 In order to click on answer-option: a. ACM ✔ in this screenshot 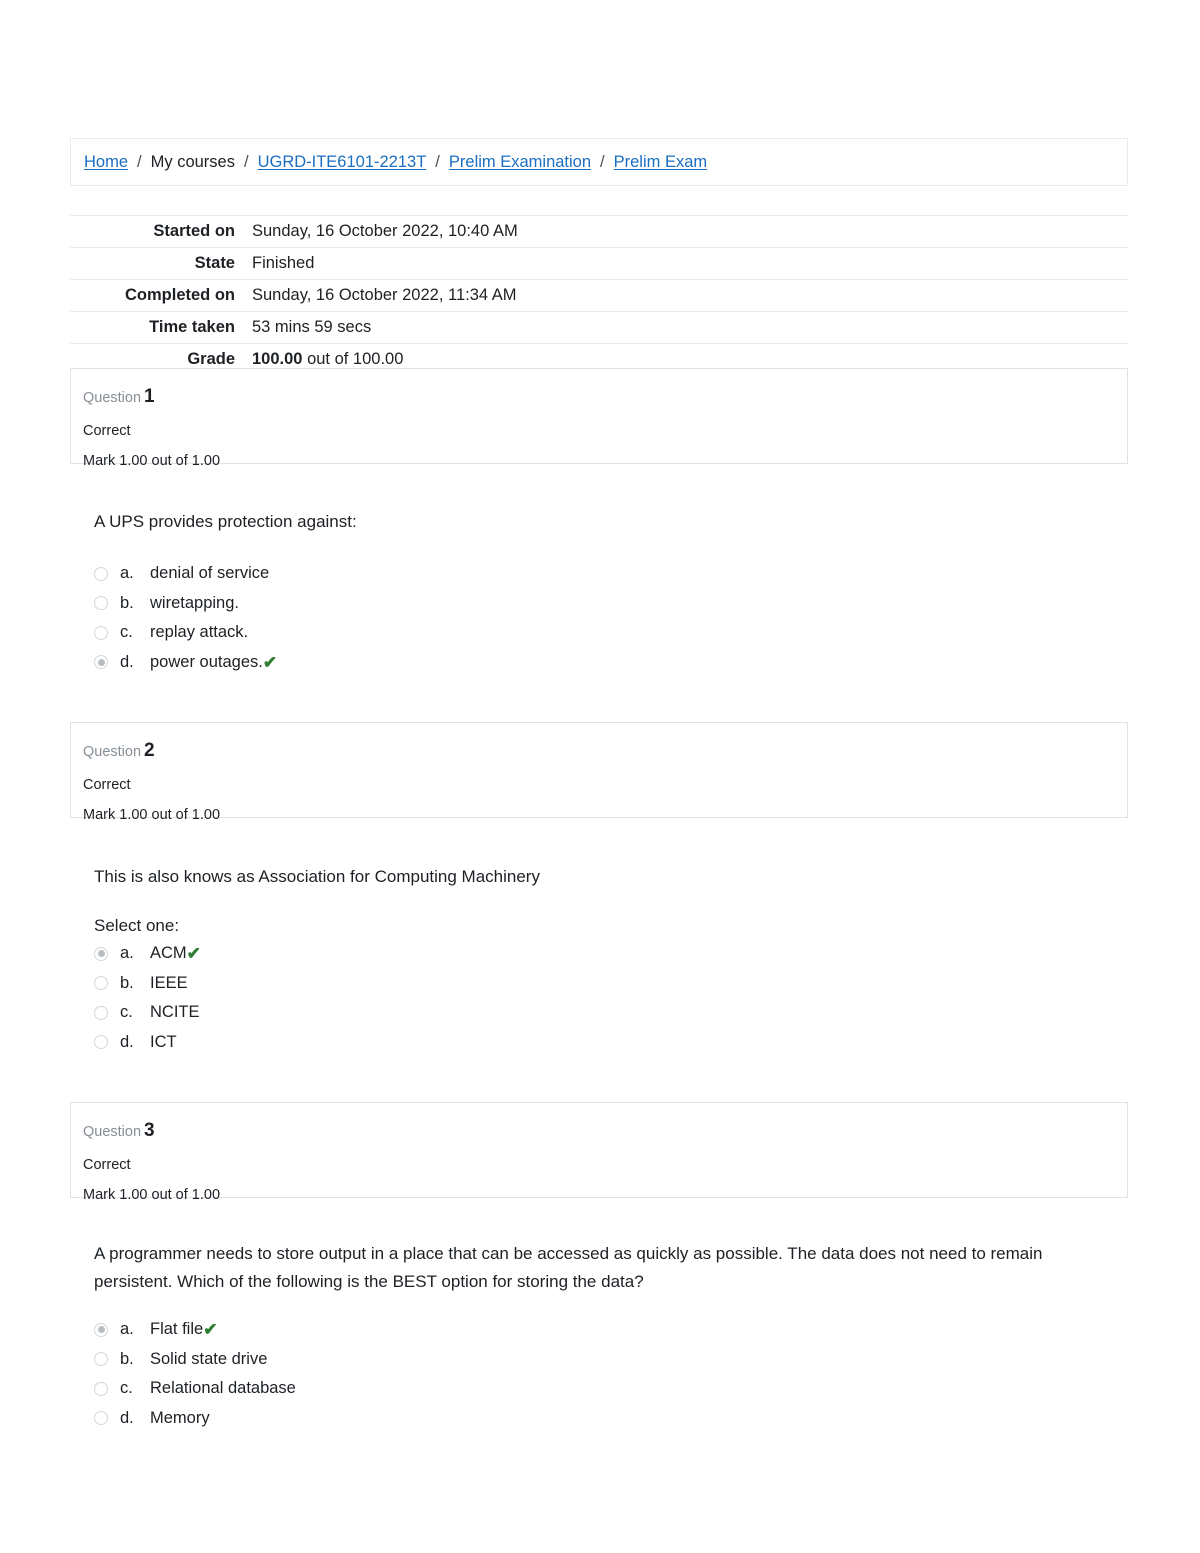, I will do `click(599, 954)`.